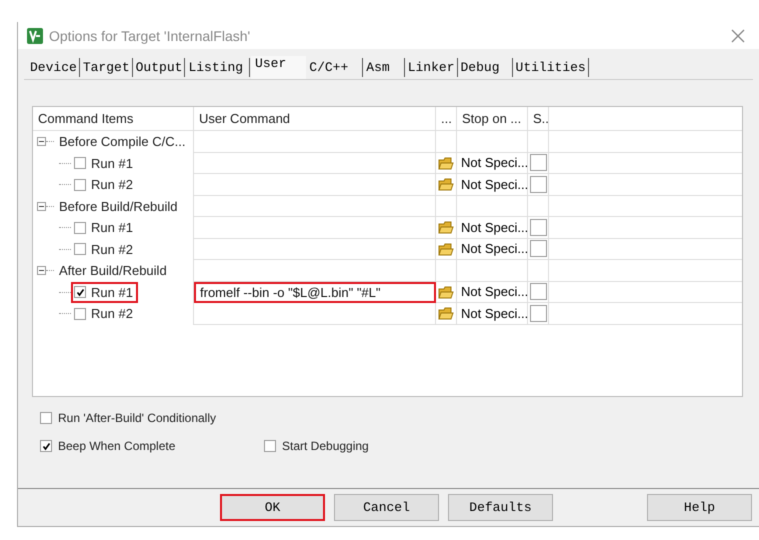  Describe the element at coordinates (551, 67) in the screenshot. I see `tab: Utilities` at that location.